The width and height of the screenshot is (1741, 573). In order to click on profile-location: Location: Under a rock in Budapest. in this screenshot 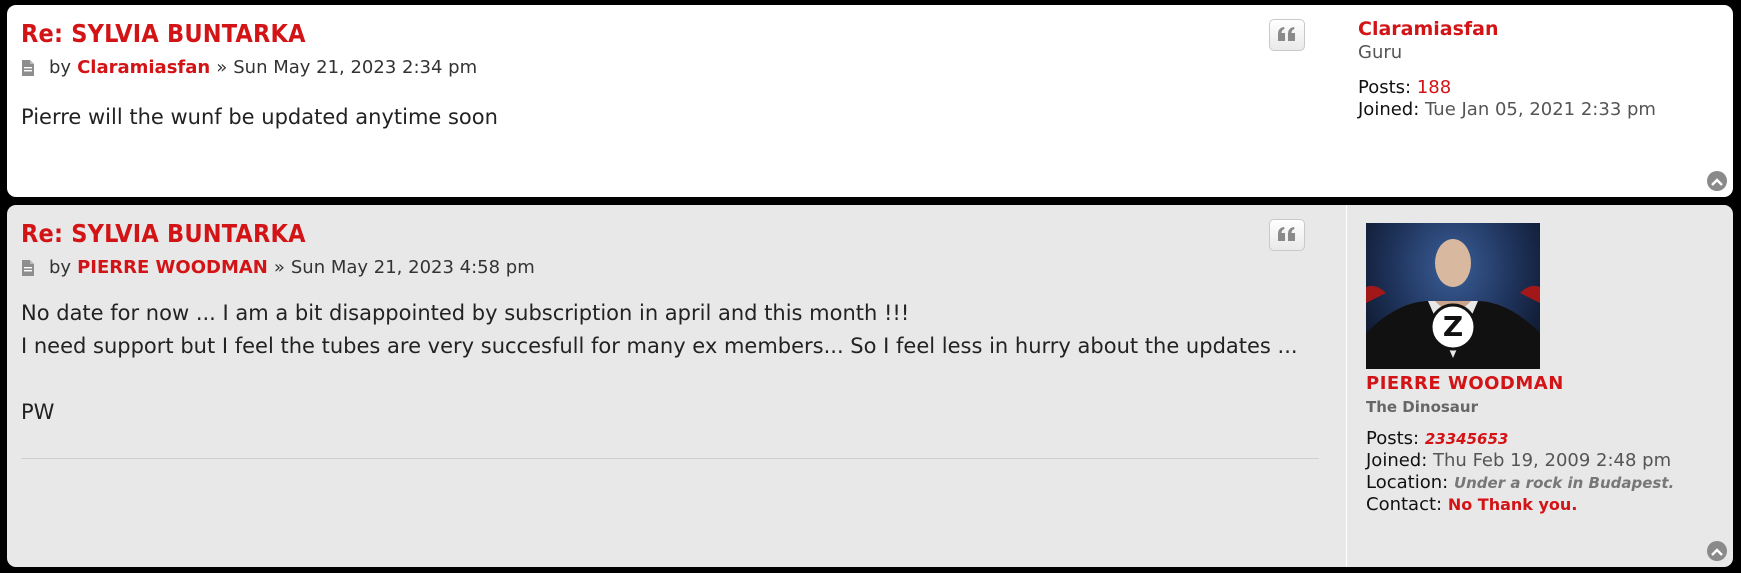, I will do `click(1520, 483)`.